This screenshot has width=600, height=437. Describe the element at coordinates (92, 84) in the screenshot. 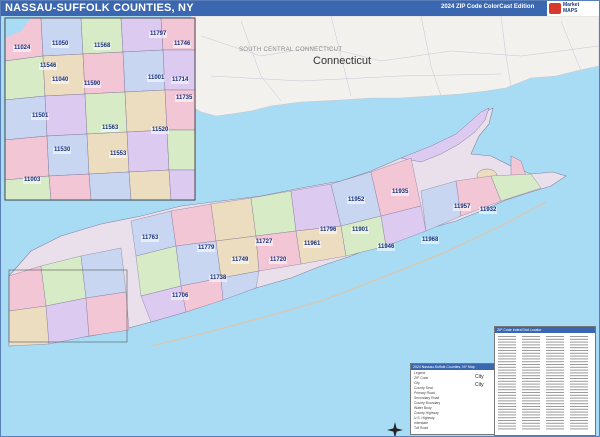

I see `zip-label: 11590` at that location.